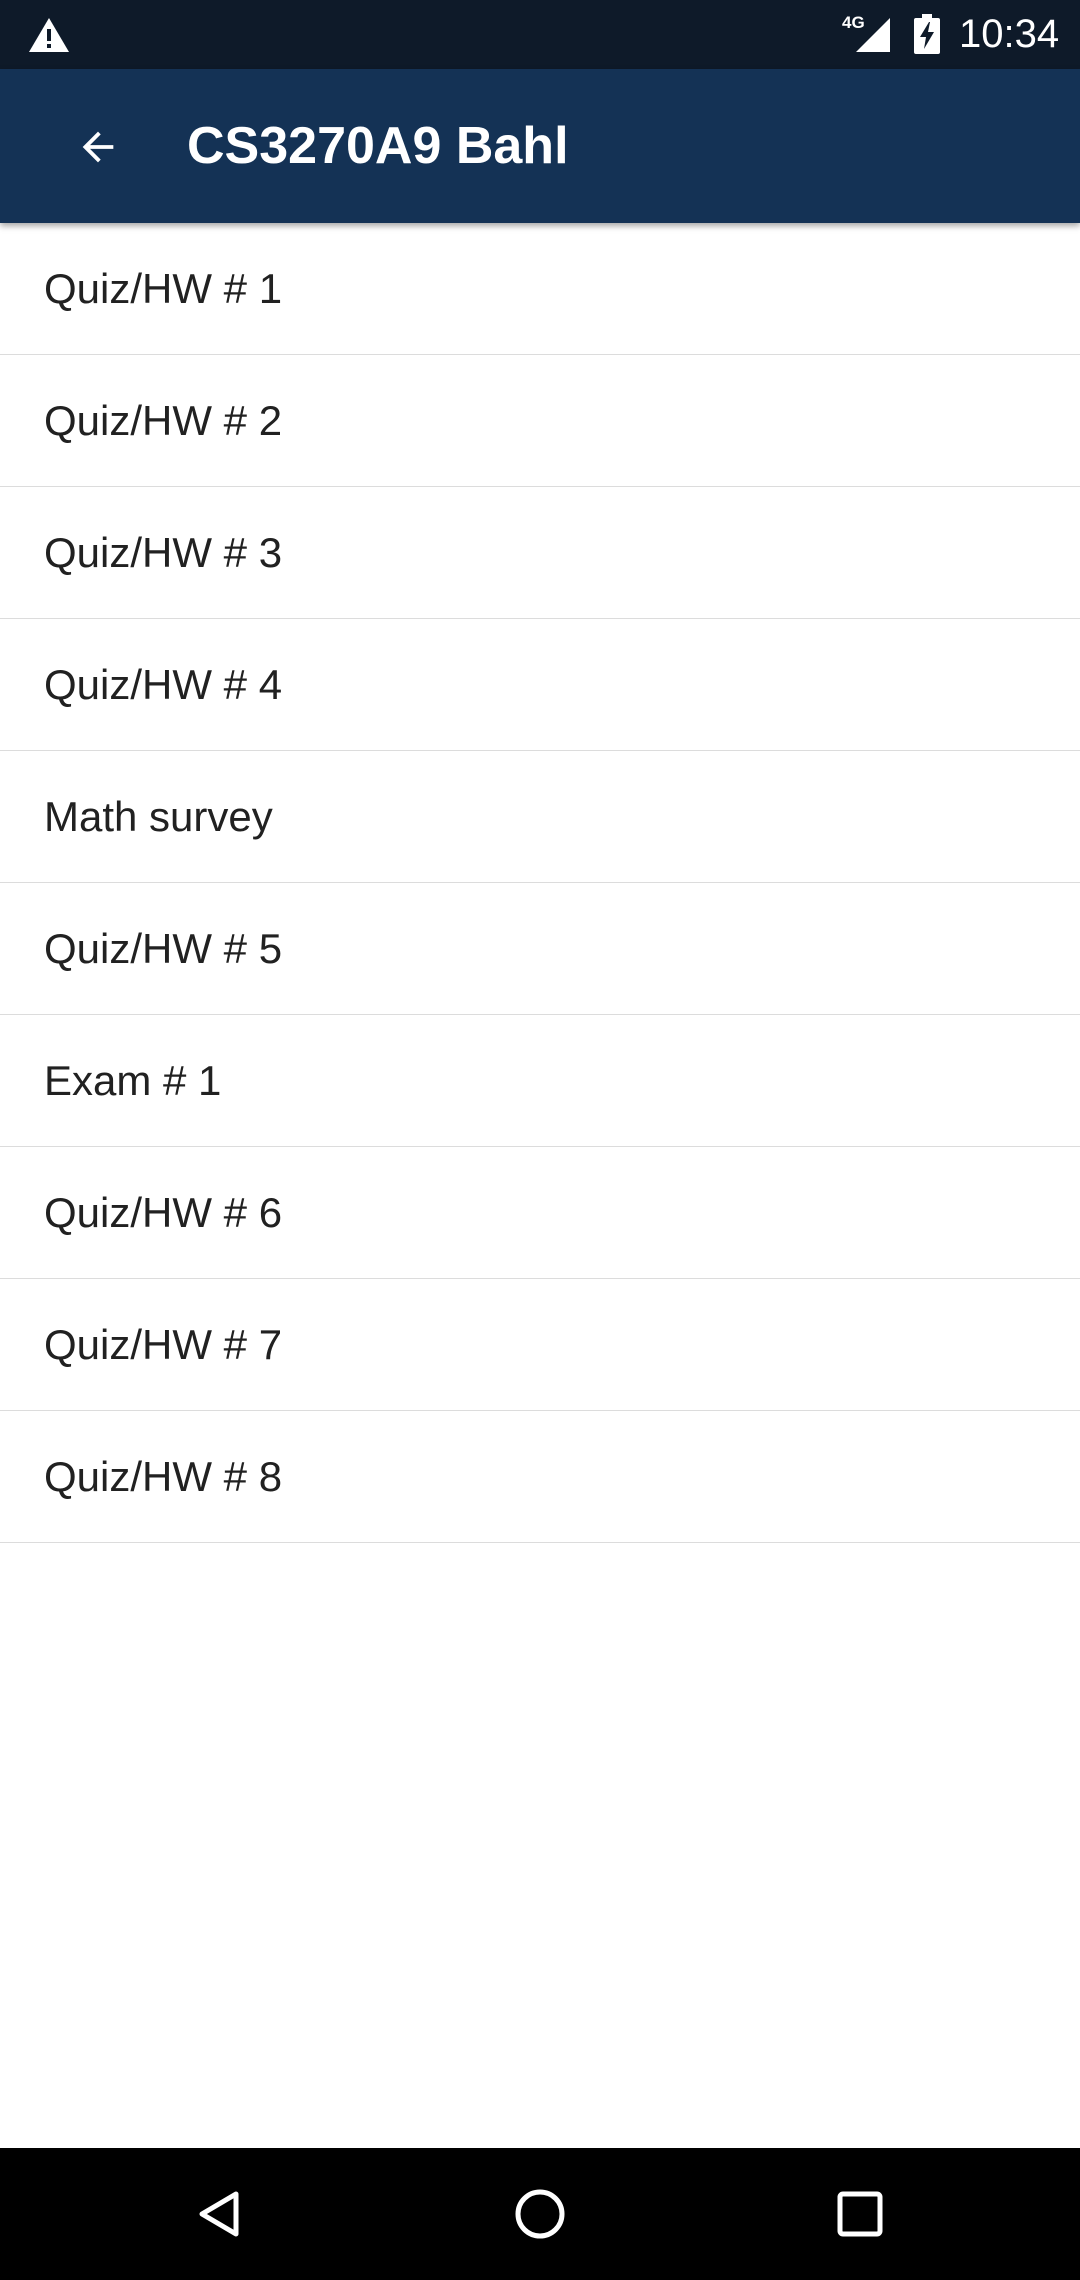 This screenshot has width=1080, height=2280. What do you see at coordinates (927, 34) in the screenshot?
I see `battery-charging-icon` at bounding box center [927, 34].